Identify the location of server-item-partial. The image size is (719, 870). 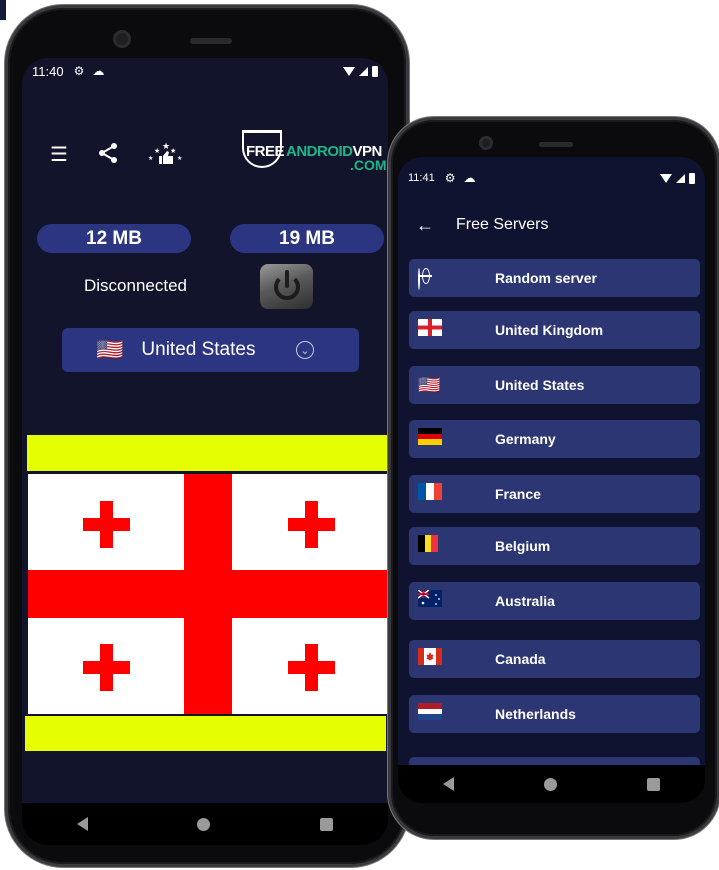
(554, 761).